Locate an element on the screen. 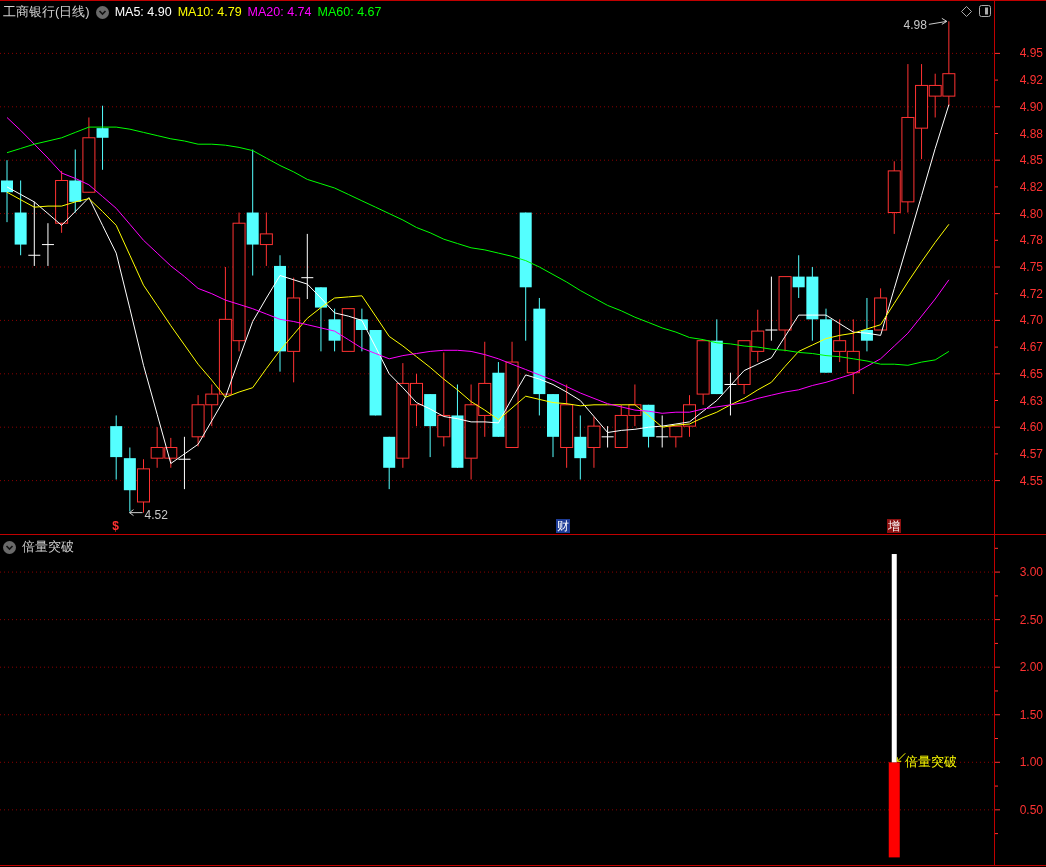 The image size is (1046, 867). axis-label: 4.95 is located at coordinates (1031, 53).